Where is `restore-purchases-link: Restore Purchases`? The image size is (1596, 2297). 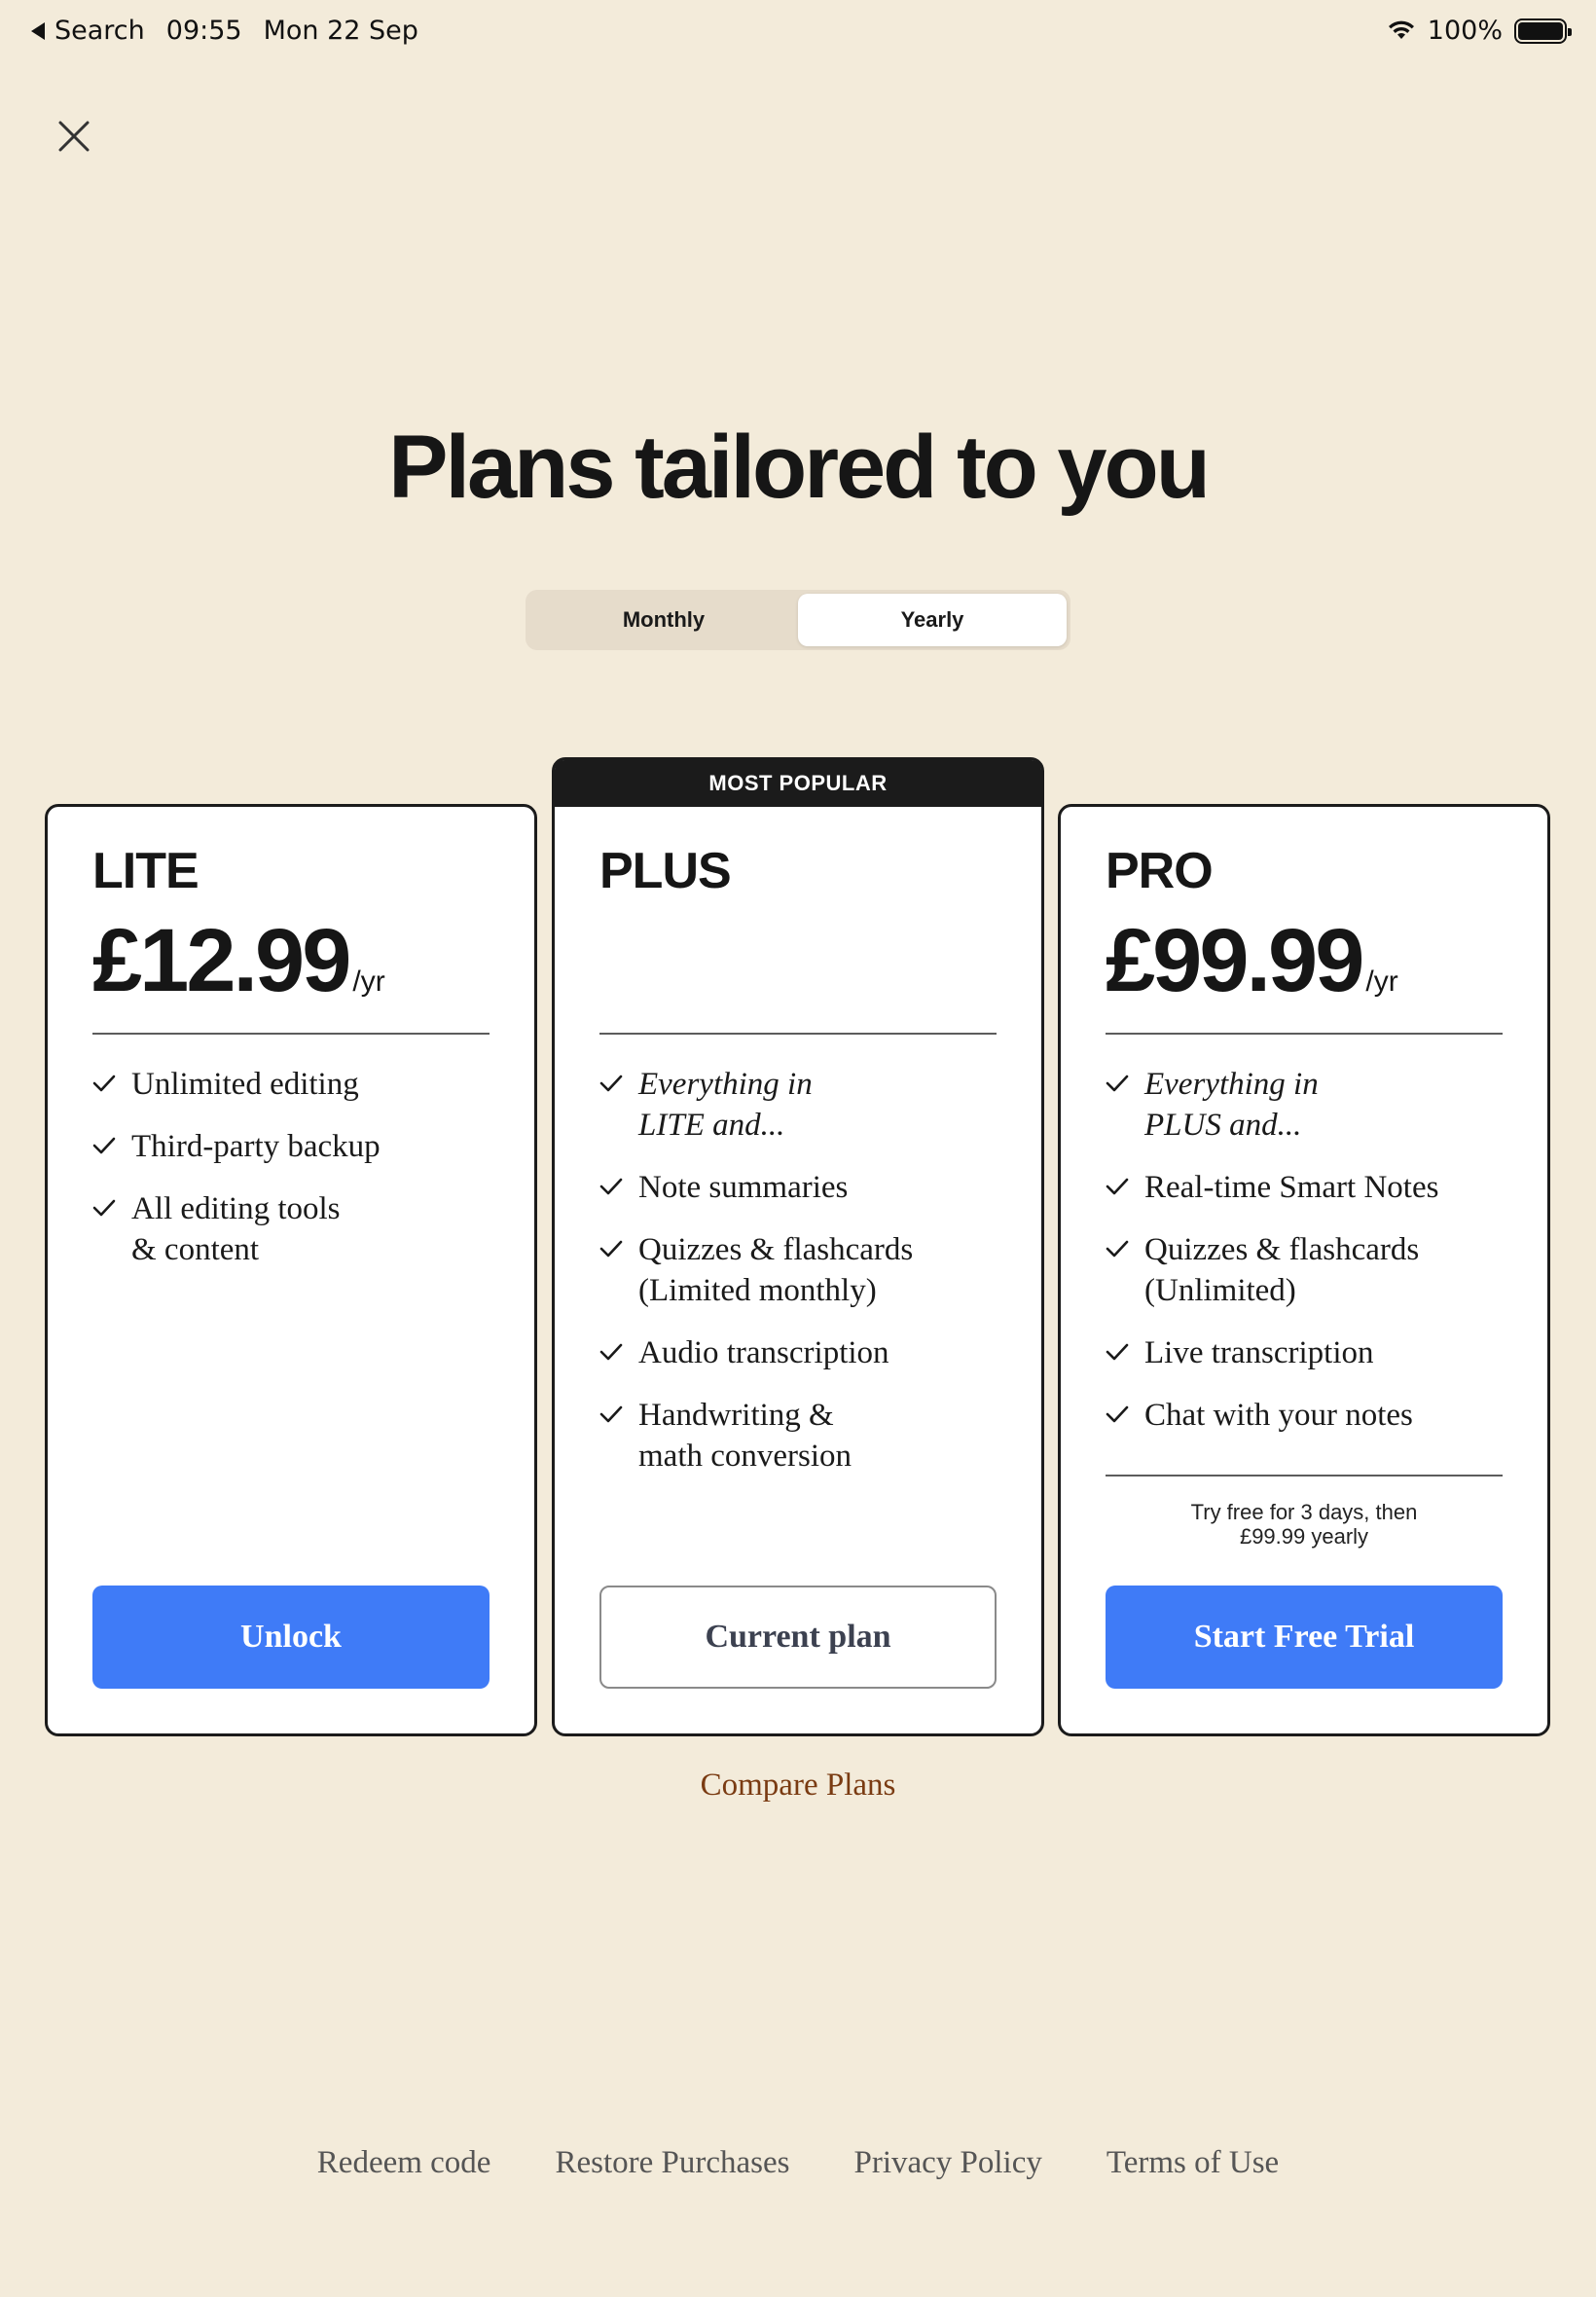
restore-purchases-link: Restore Purchases is located at coordinates (672, 2163).